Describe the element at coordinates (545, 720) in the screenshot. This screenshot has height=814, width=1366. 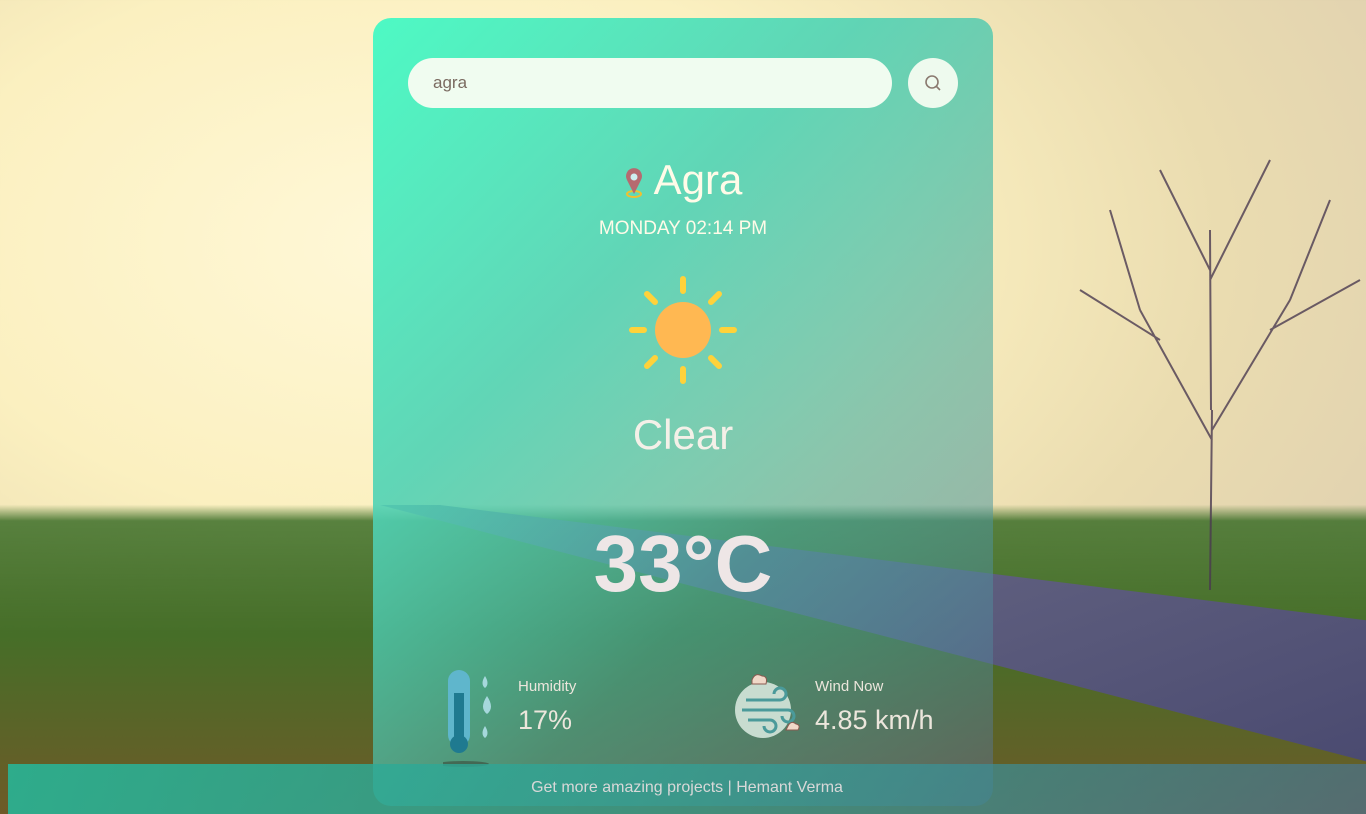
I see `humidity-value: 17%` at that location.